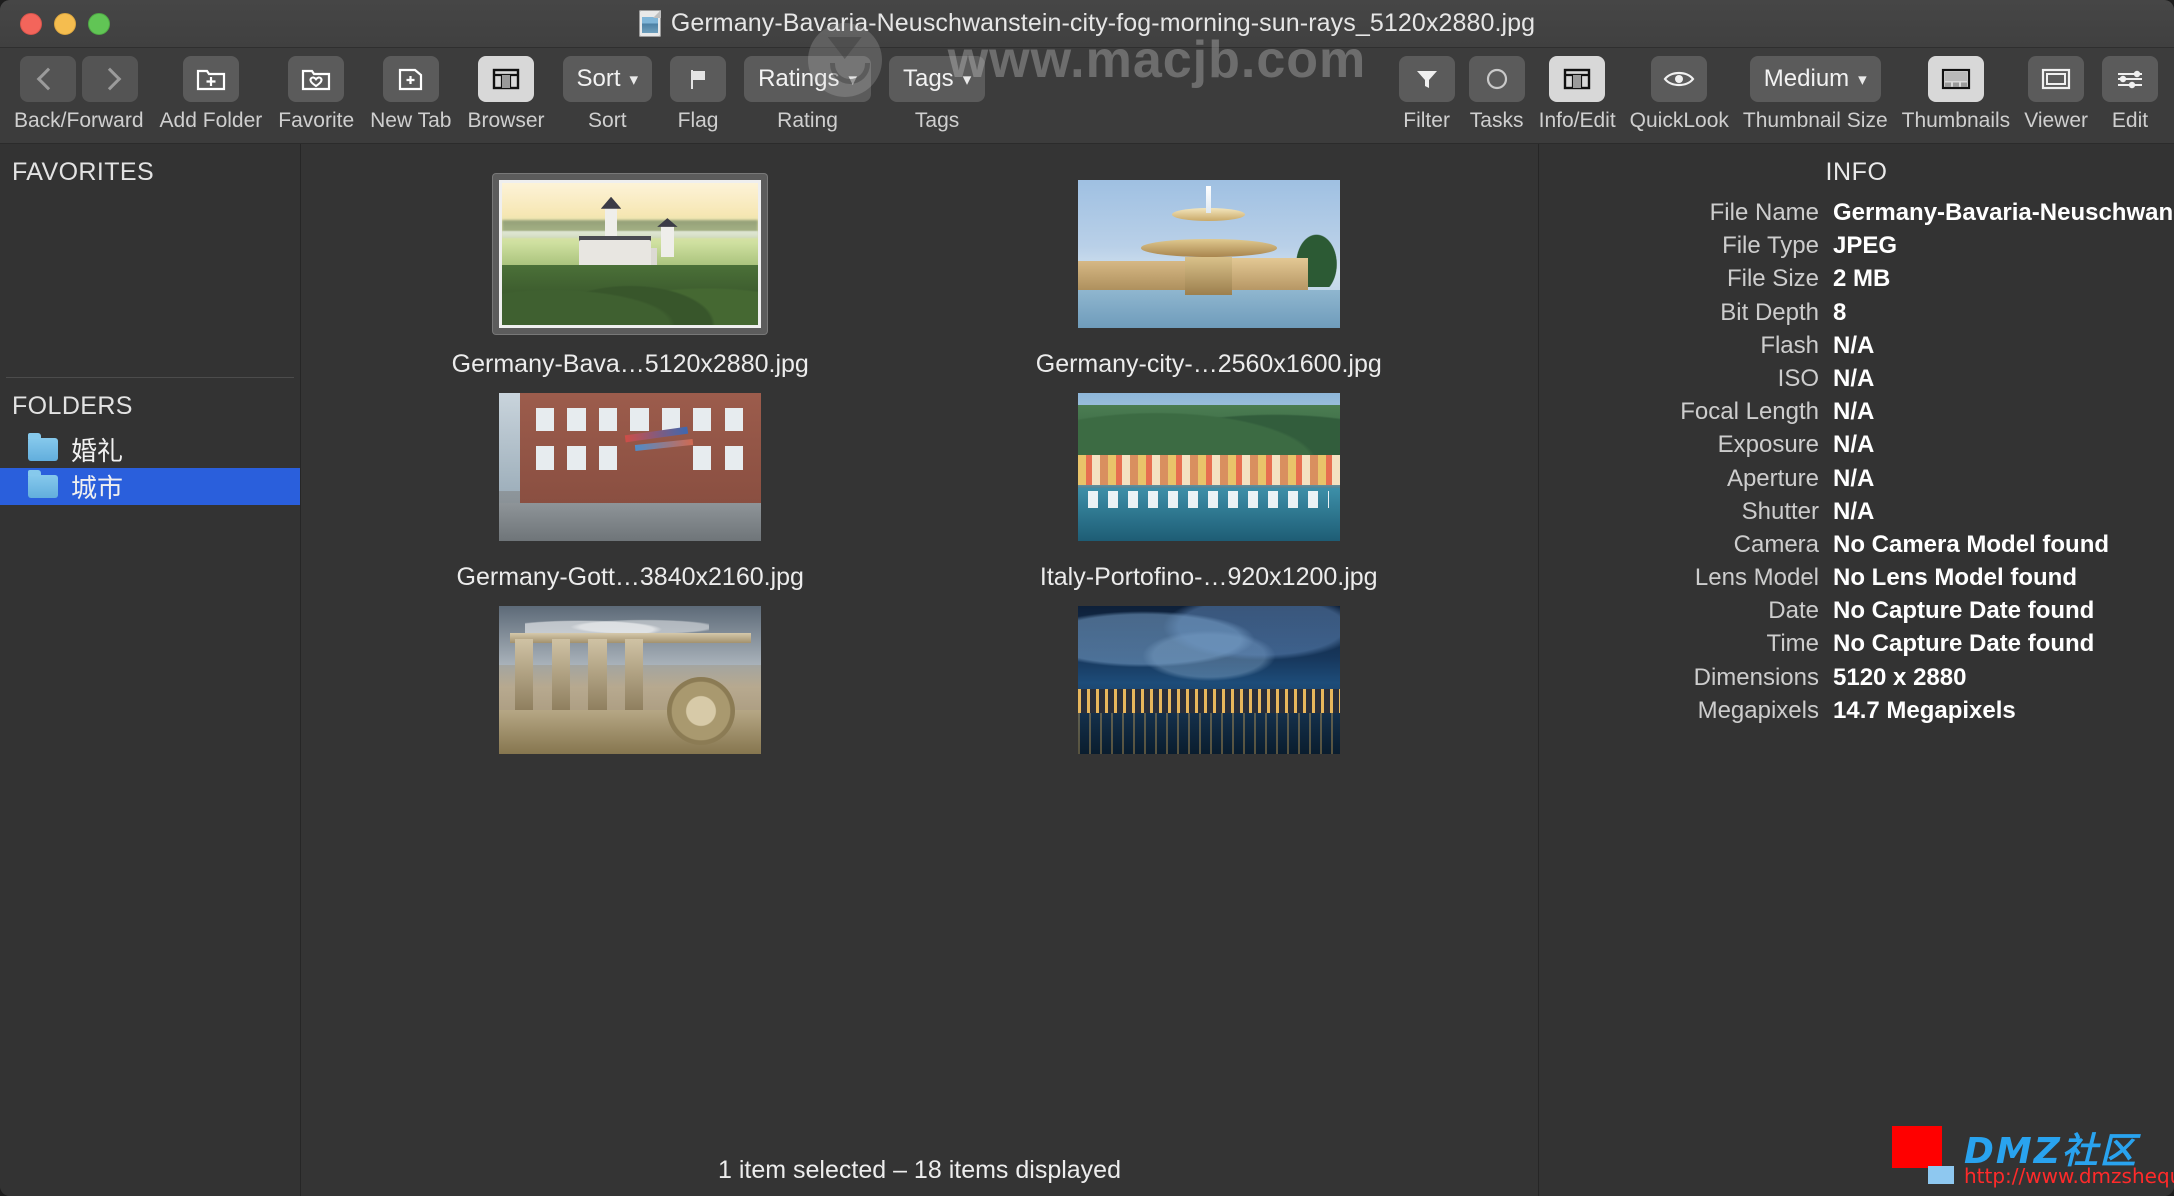 The height and width of the screenshot is (1196, 2174). Describe the element at coordinates (65, 23) in the screenshot. I see `minimize-button` at that location.